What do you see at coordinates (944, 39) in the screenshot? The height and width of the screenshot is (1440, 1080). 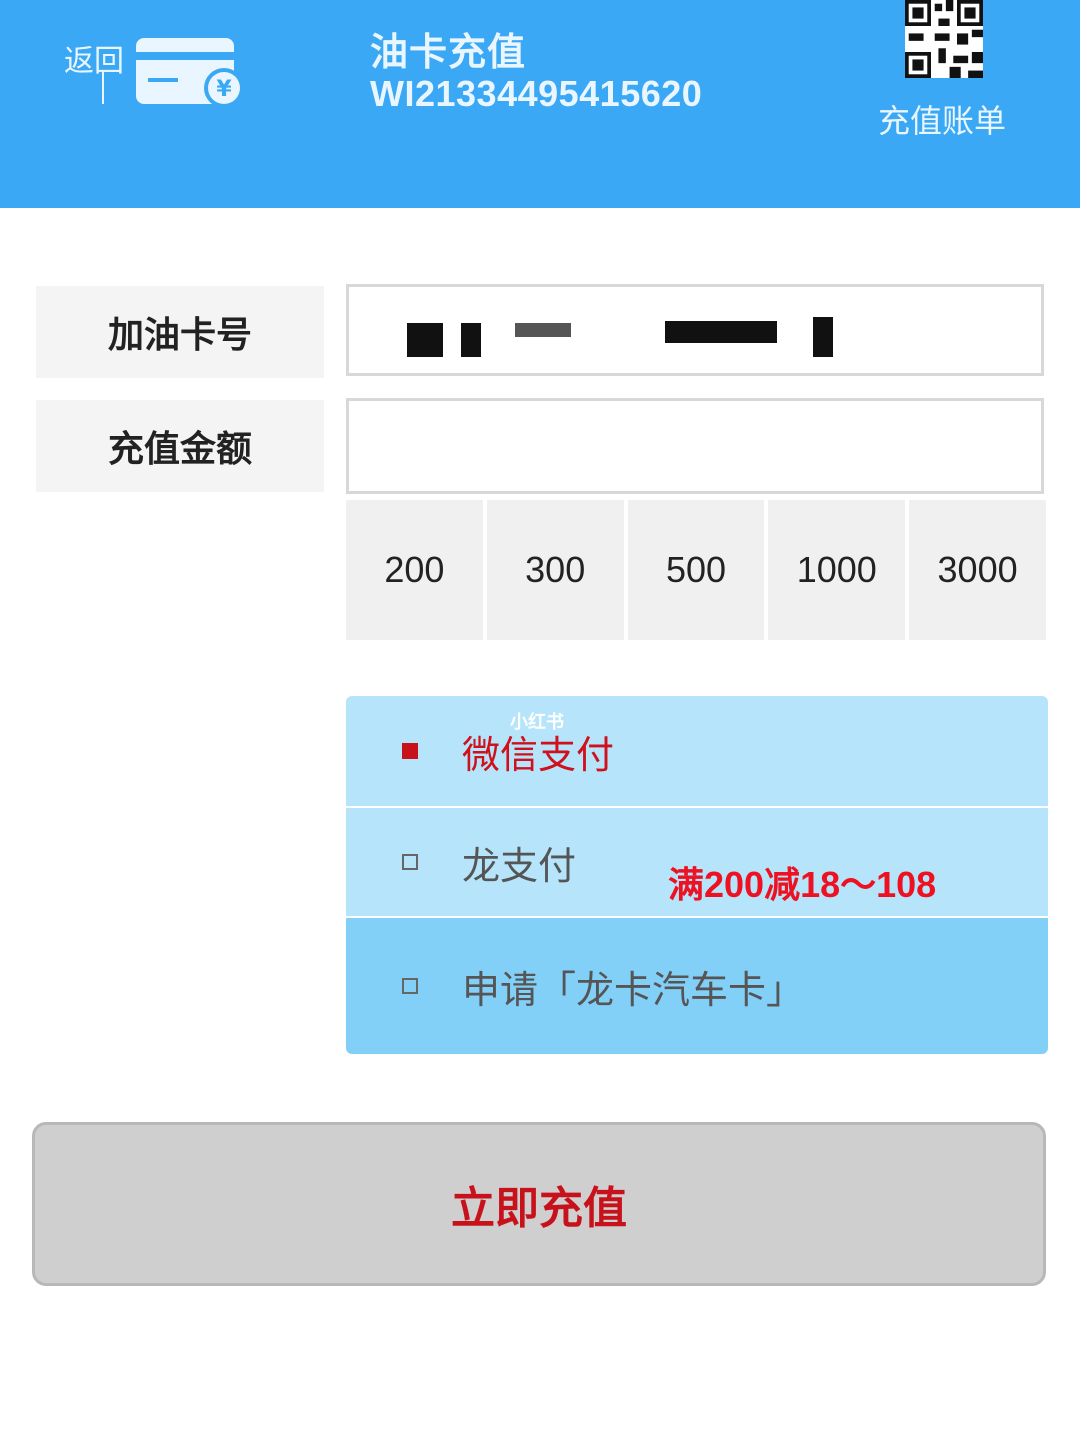 I see `qr-code-icon` at bounding box center [944, 39].